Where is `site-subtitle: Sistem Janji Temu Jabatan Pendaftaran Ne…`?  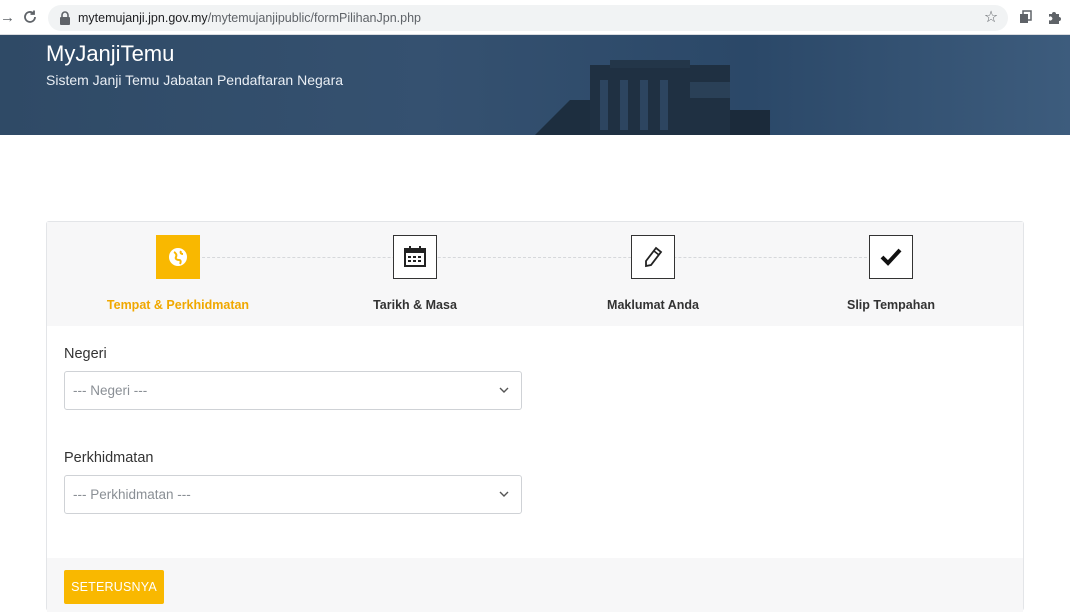
site-subtitle: Sistem Janji Temu Jabatan Pendaftaran Ne… is located at coordinates (195, 80).